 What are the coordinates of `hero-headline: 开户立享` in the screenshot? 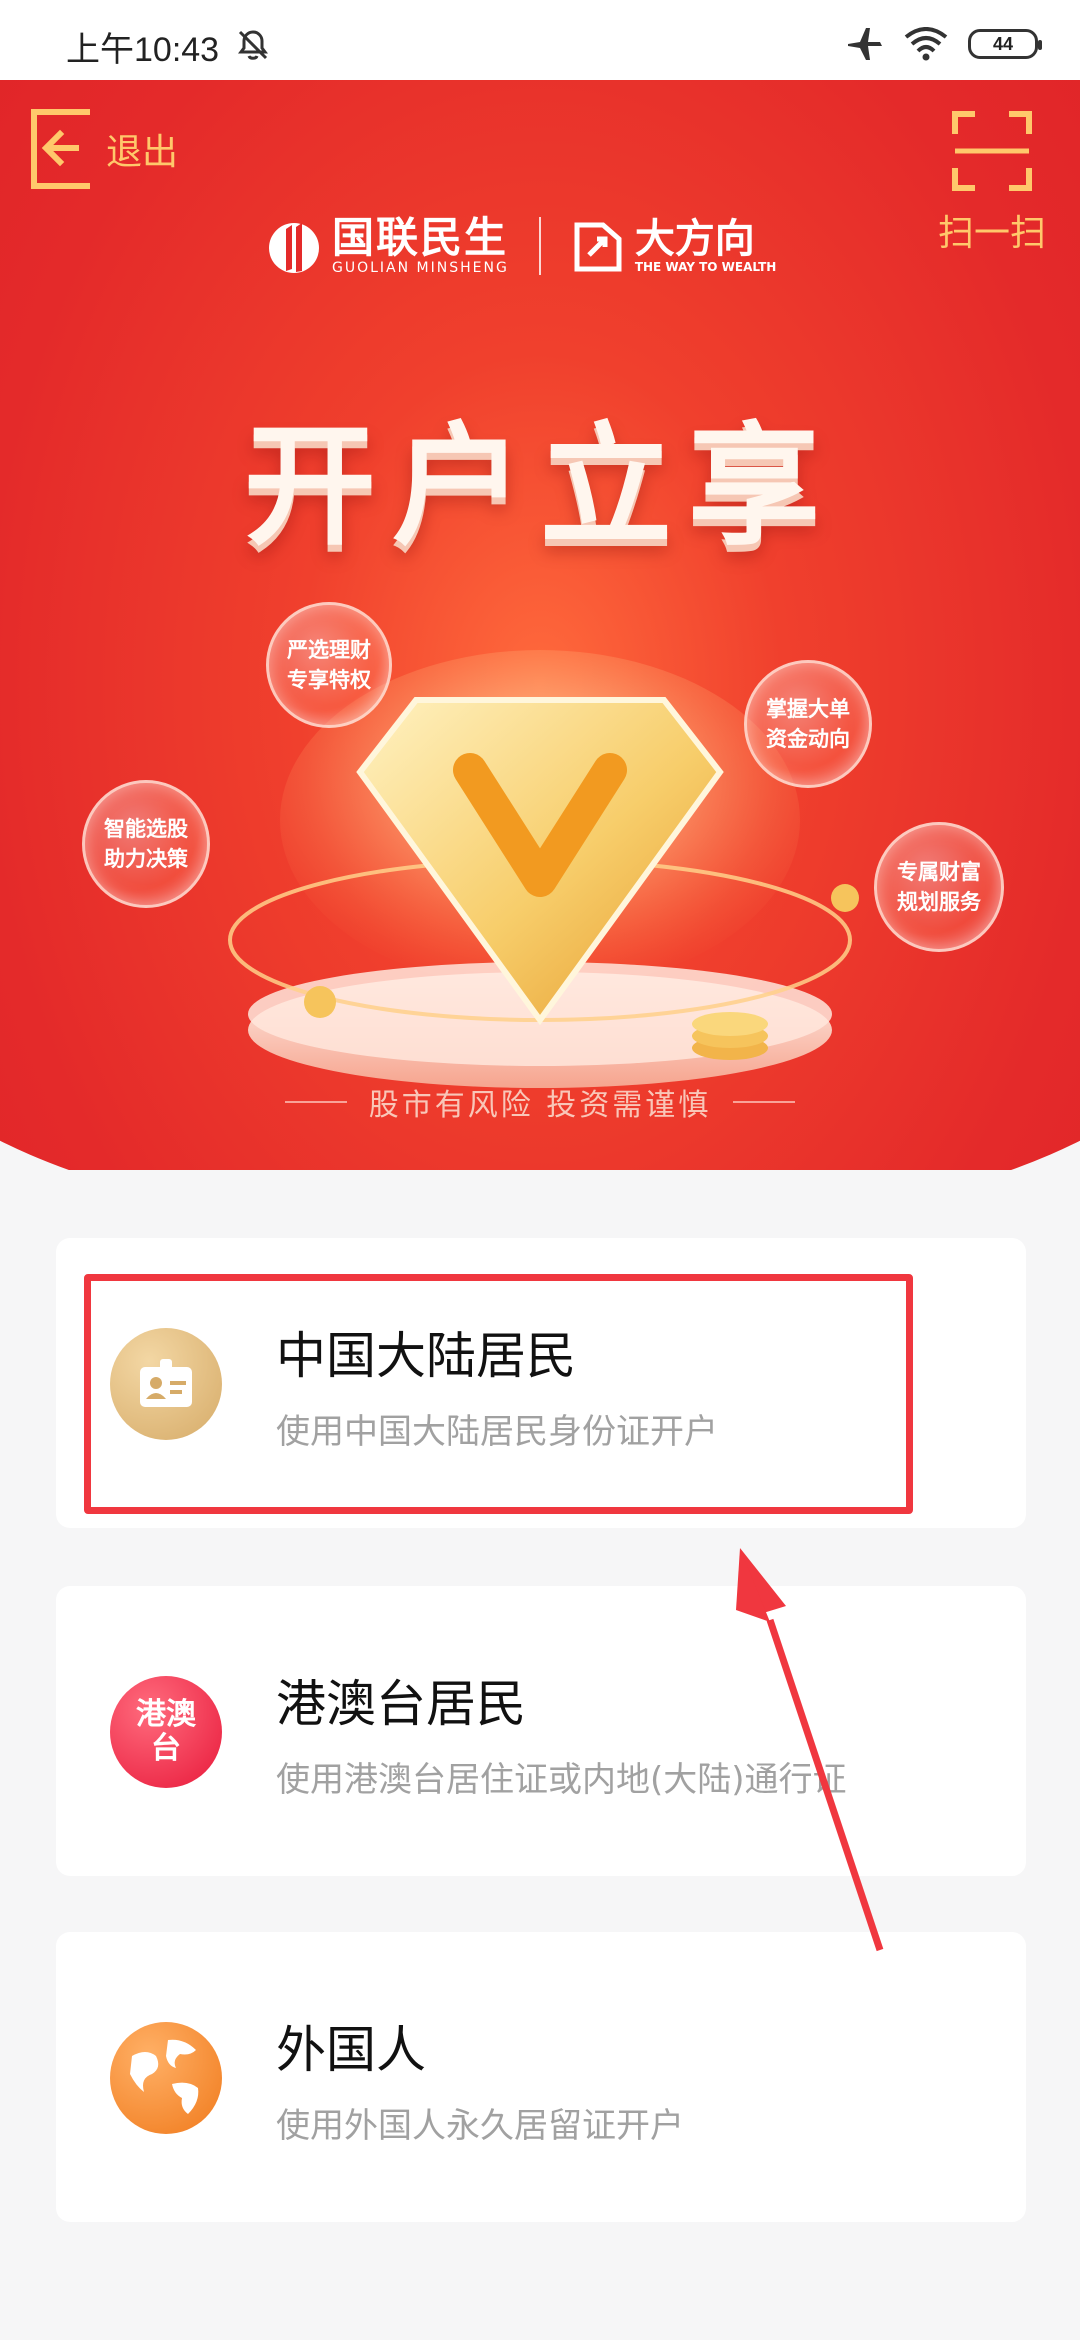 It's located at (540, 487).